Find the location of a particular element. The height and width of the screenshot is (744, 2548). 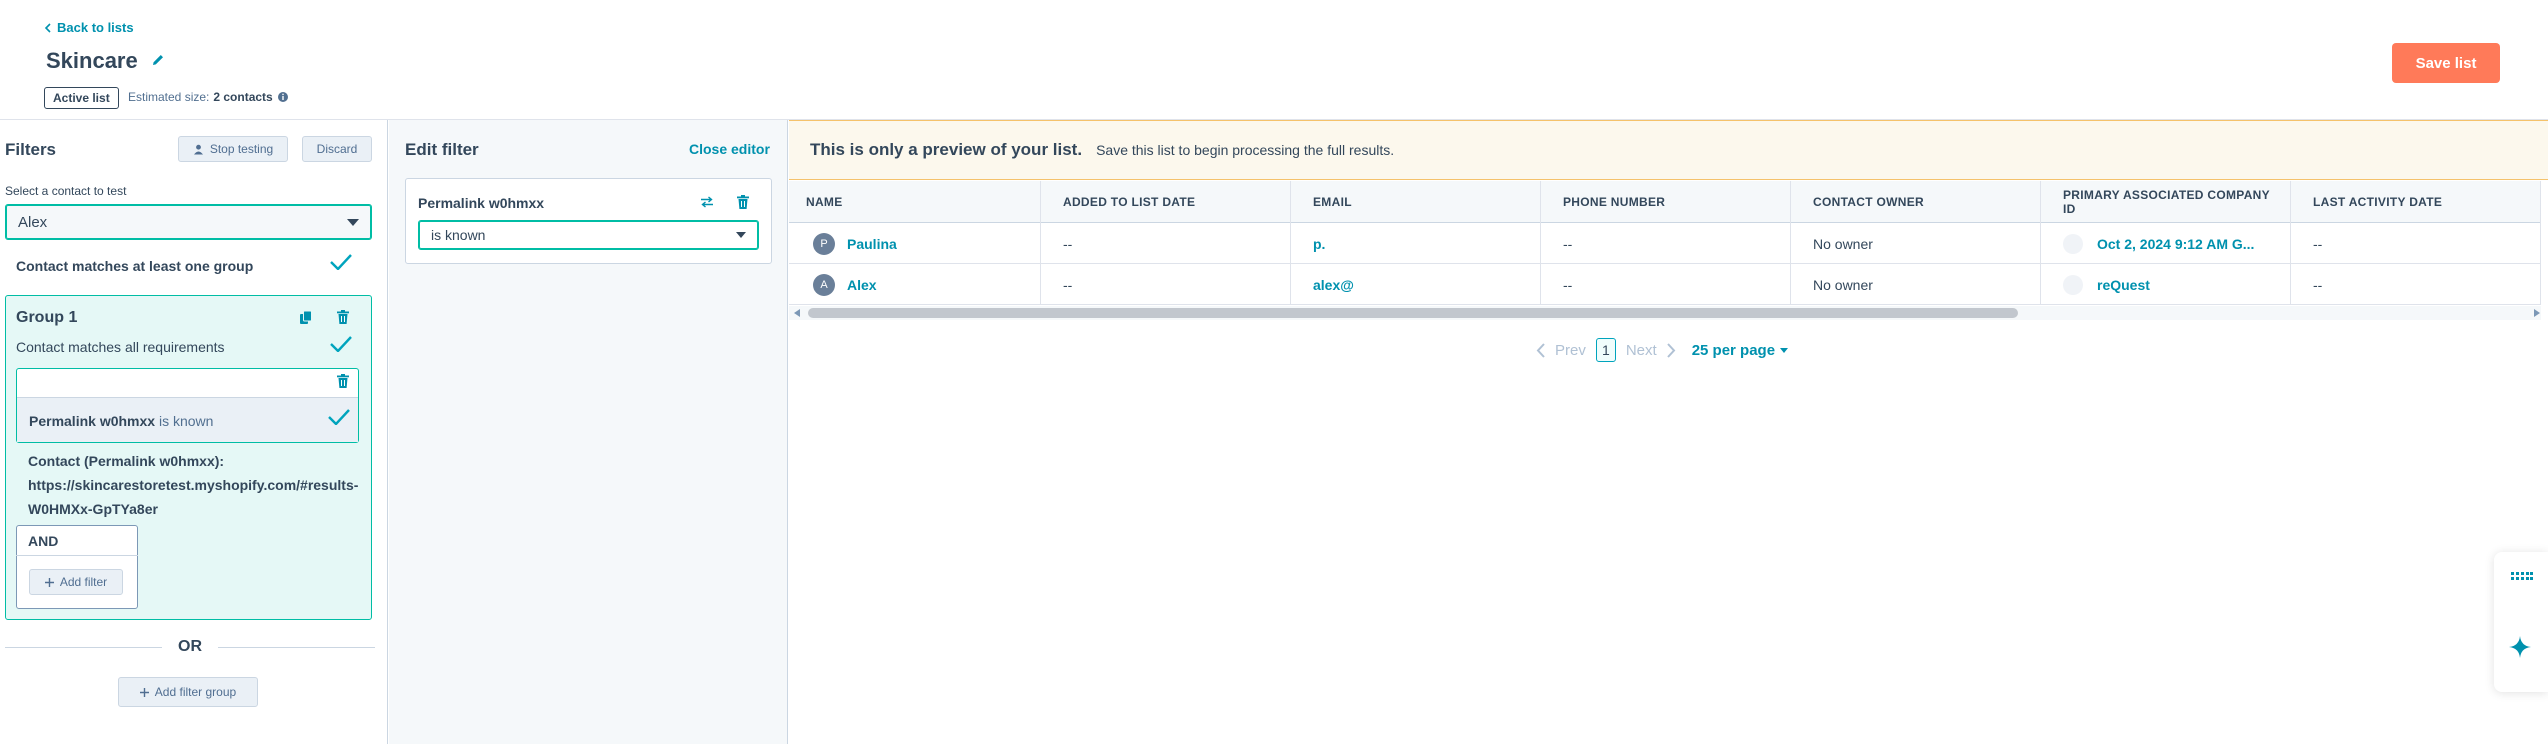

filters-title: Filters is located at coordinates (31, 149).